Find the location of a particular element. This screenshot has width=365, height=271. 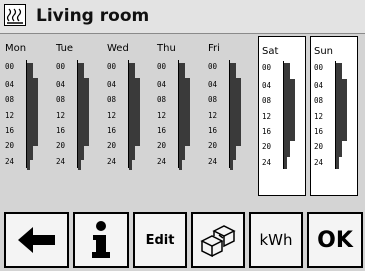

heating-icon is located at coordinates (15, 15).